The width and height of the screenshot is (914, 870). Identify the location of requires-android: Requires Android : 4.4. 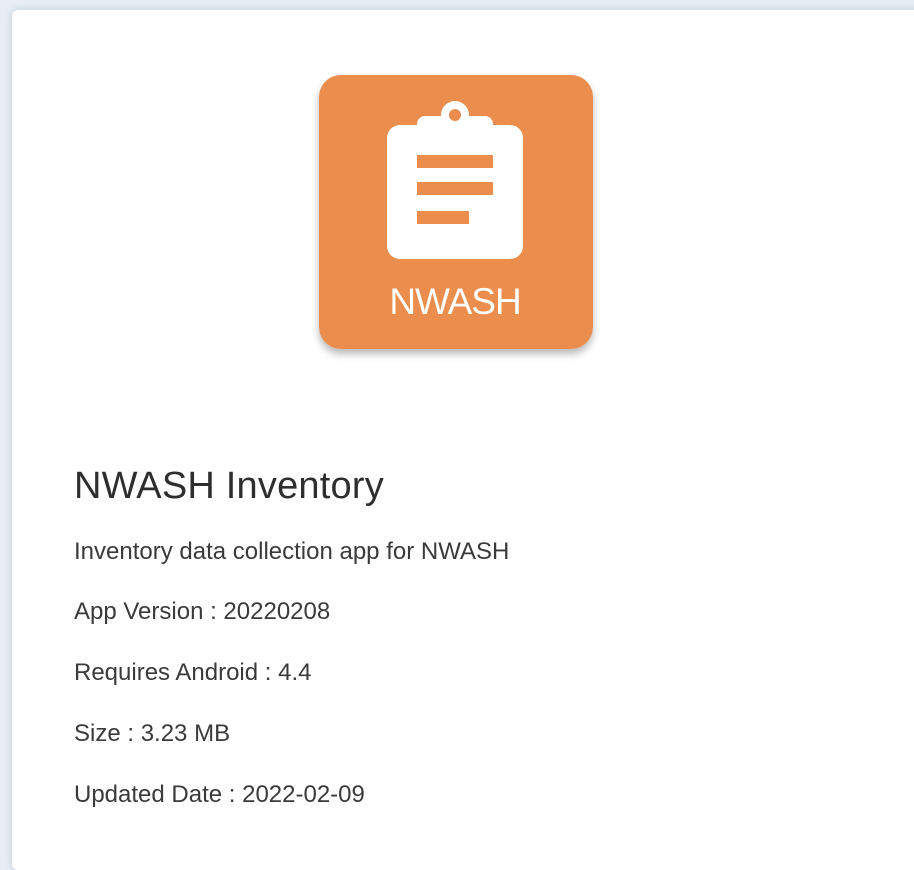
(193, 672).